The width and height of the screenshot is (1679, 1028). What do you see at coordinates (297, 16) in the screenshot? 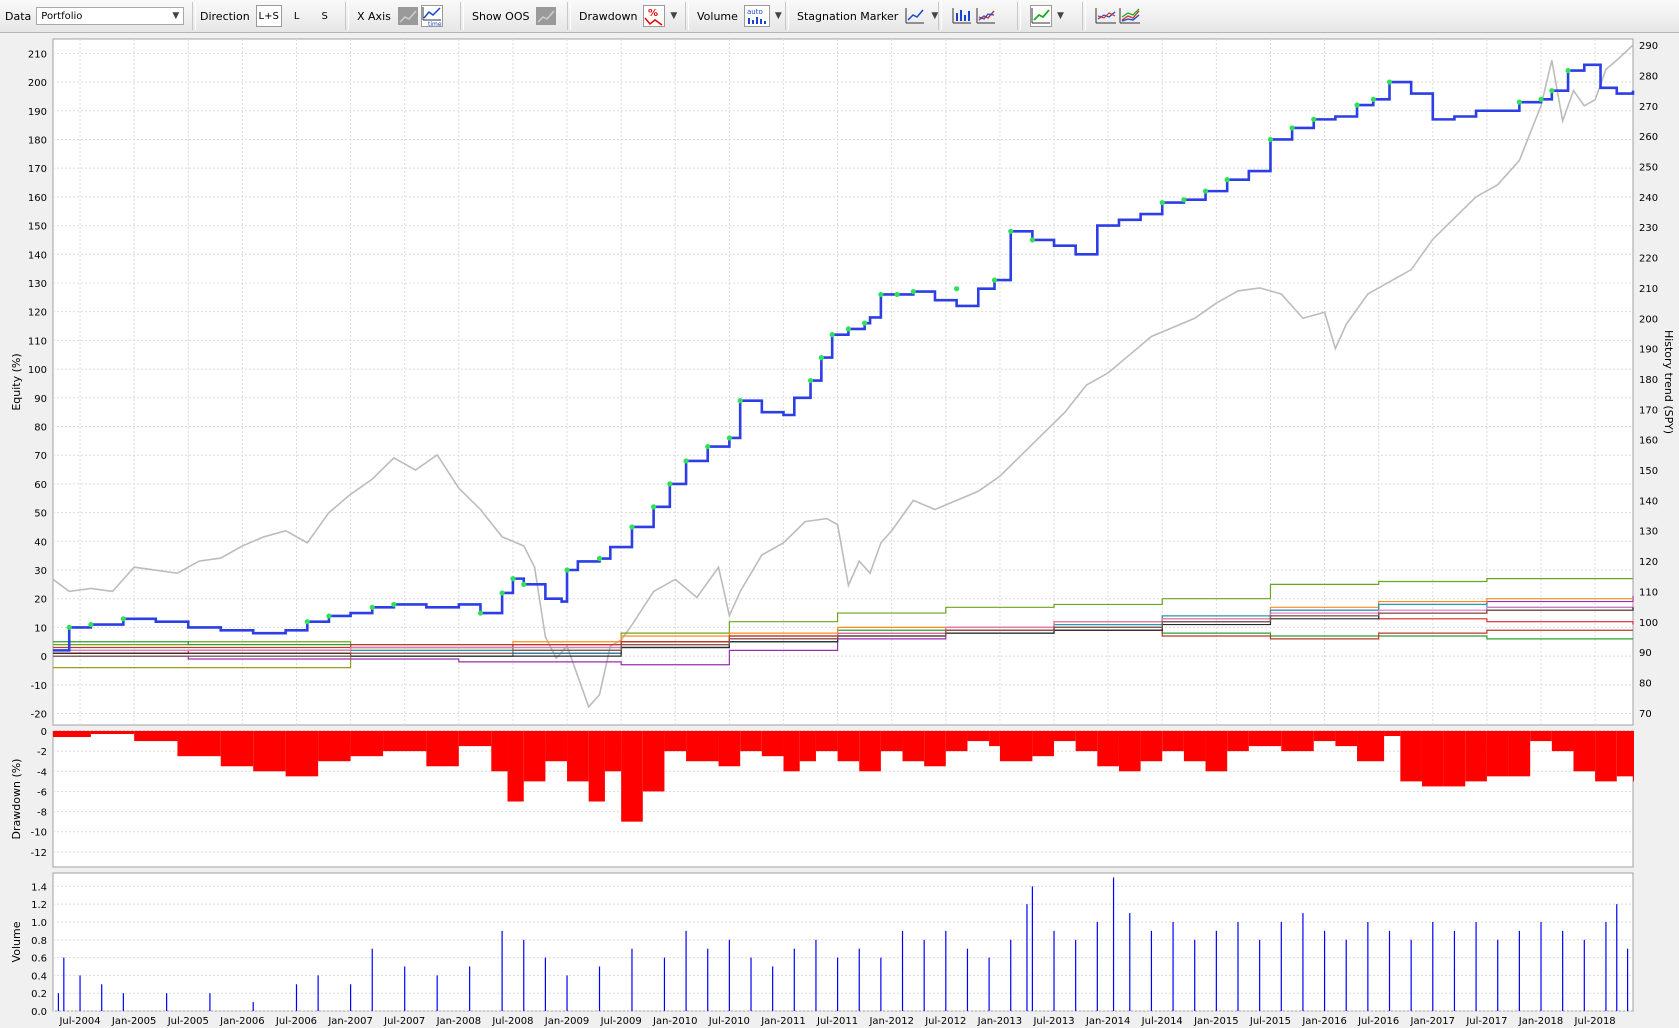
I see `direction-long-button: L` at bounding box center [297, 16].